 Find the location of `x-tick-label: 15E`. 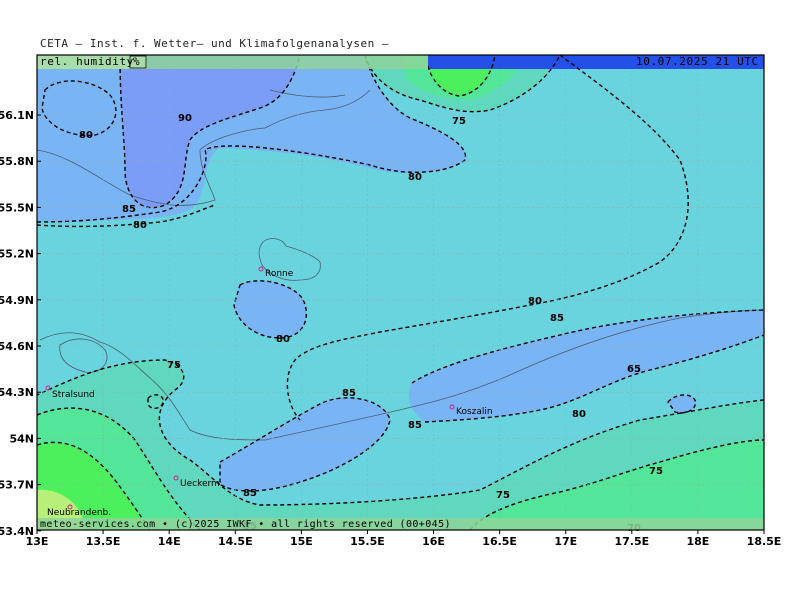

x-tick-label: 15E is located at coordinates (301, 541).